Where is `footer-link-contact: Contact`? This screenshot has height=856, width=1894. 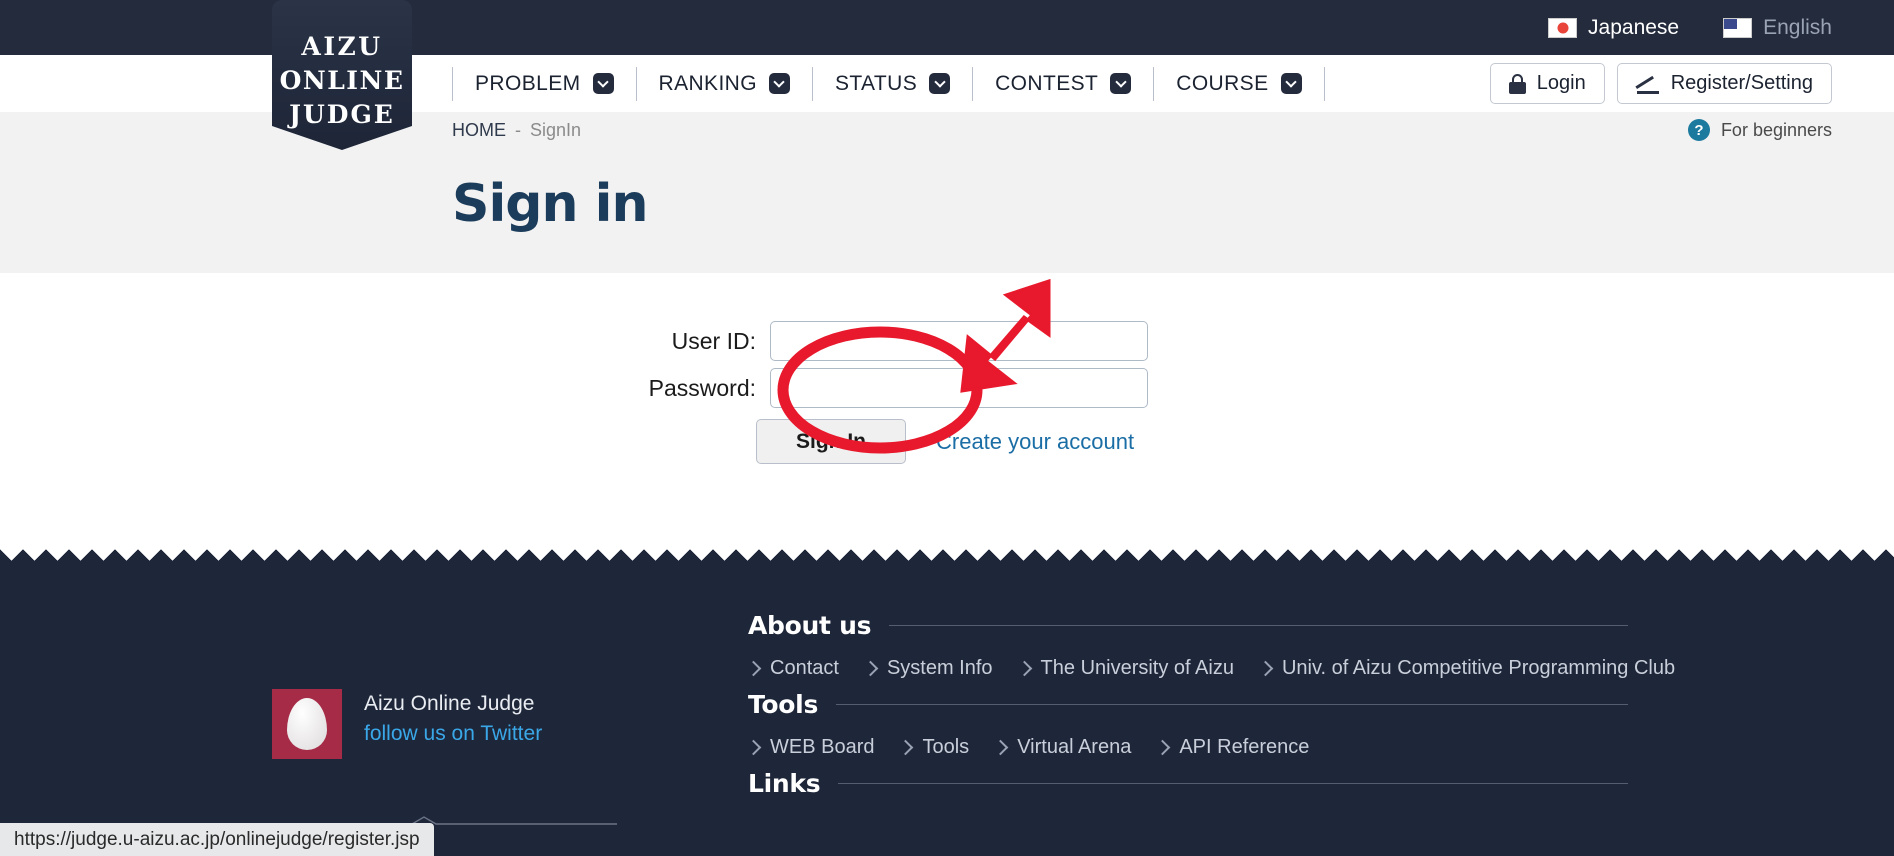
footer-link-contact: Contact is located at coordinates (792, 668).